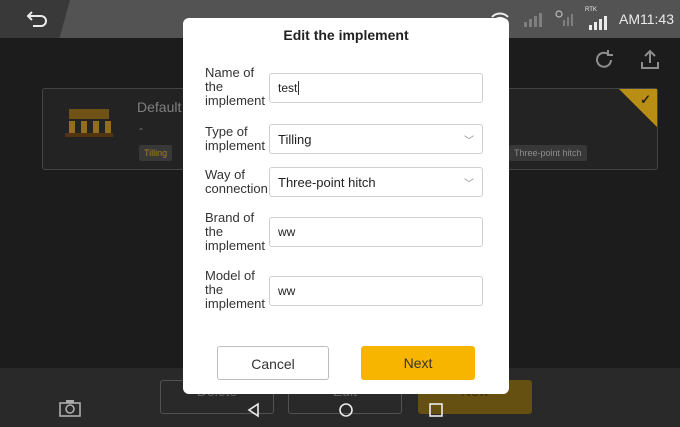  I want to click on connection-select: Three-point hitch ﹀, so click(376, 182).